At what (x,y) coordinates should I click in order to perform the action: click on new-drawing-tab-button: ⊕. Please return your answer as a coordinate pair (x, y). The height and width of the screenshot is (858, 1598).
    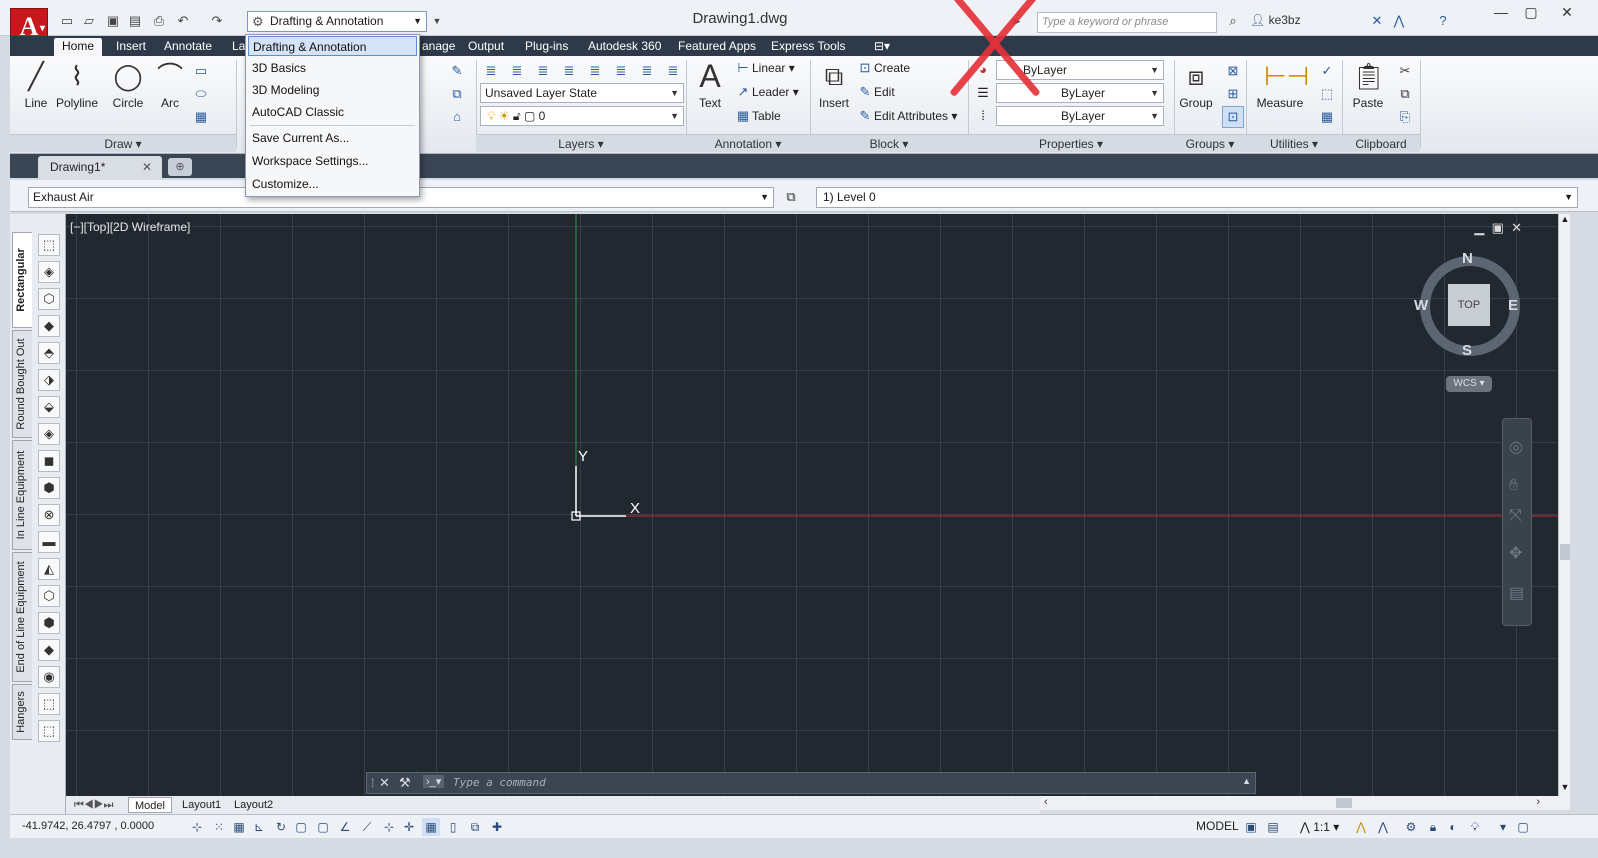
    Looking at the image, I should click on (180, 167).